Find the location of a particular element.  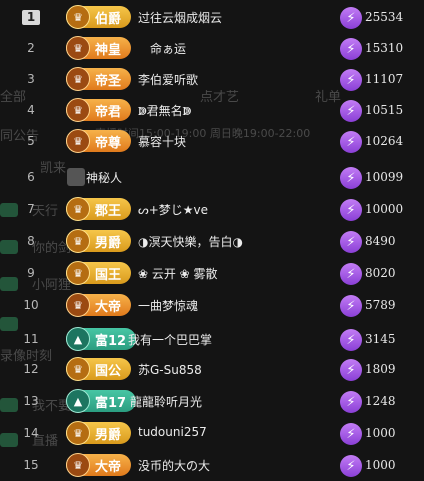

user-name: 神秘人 is located at coordinates (104, 177).